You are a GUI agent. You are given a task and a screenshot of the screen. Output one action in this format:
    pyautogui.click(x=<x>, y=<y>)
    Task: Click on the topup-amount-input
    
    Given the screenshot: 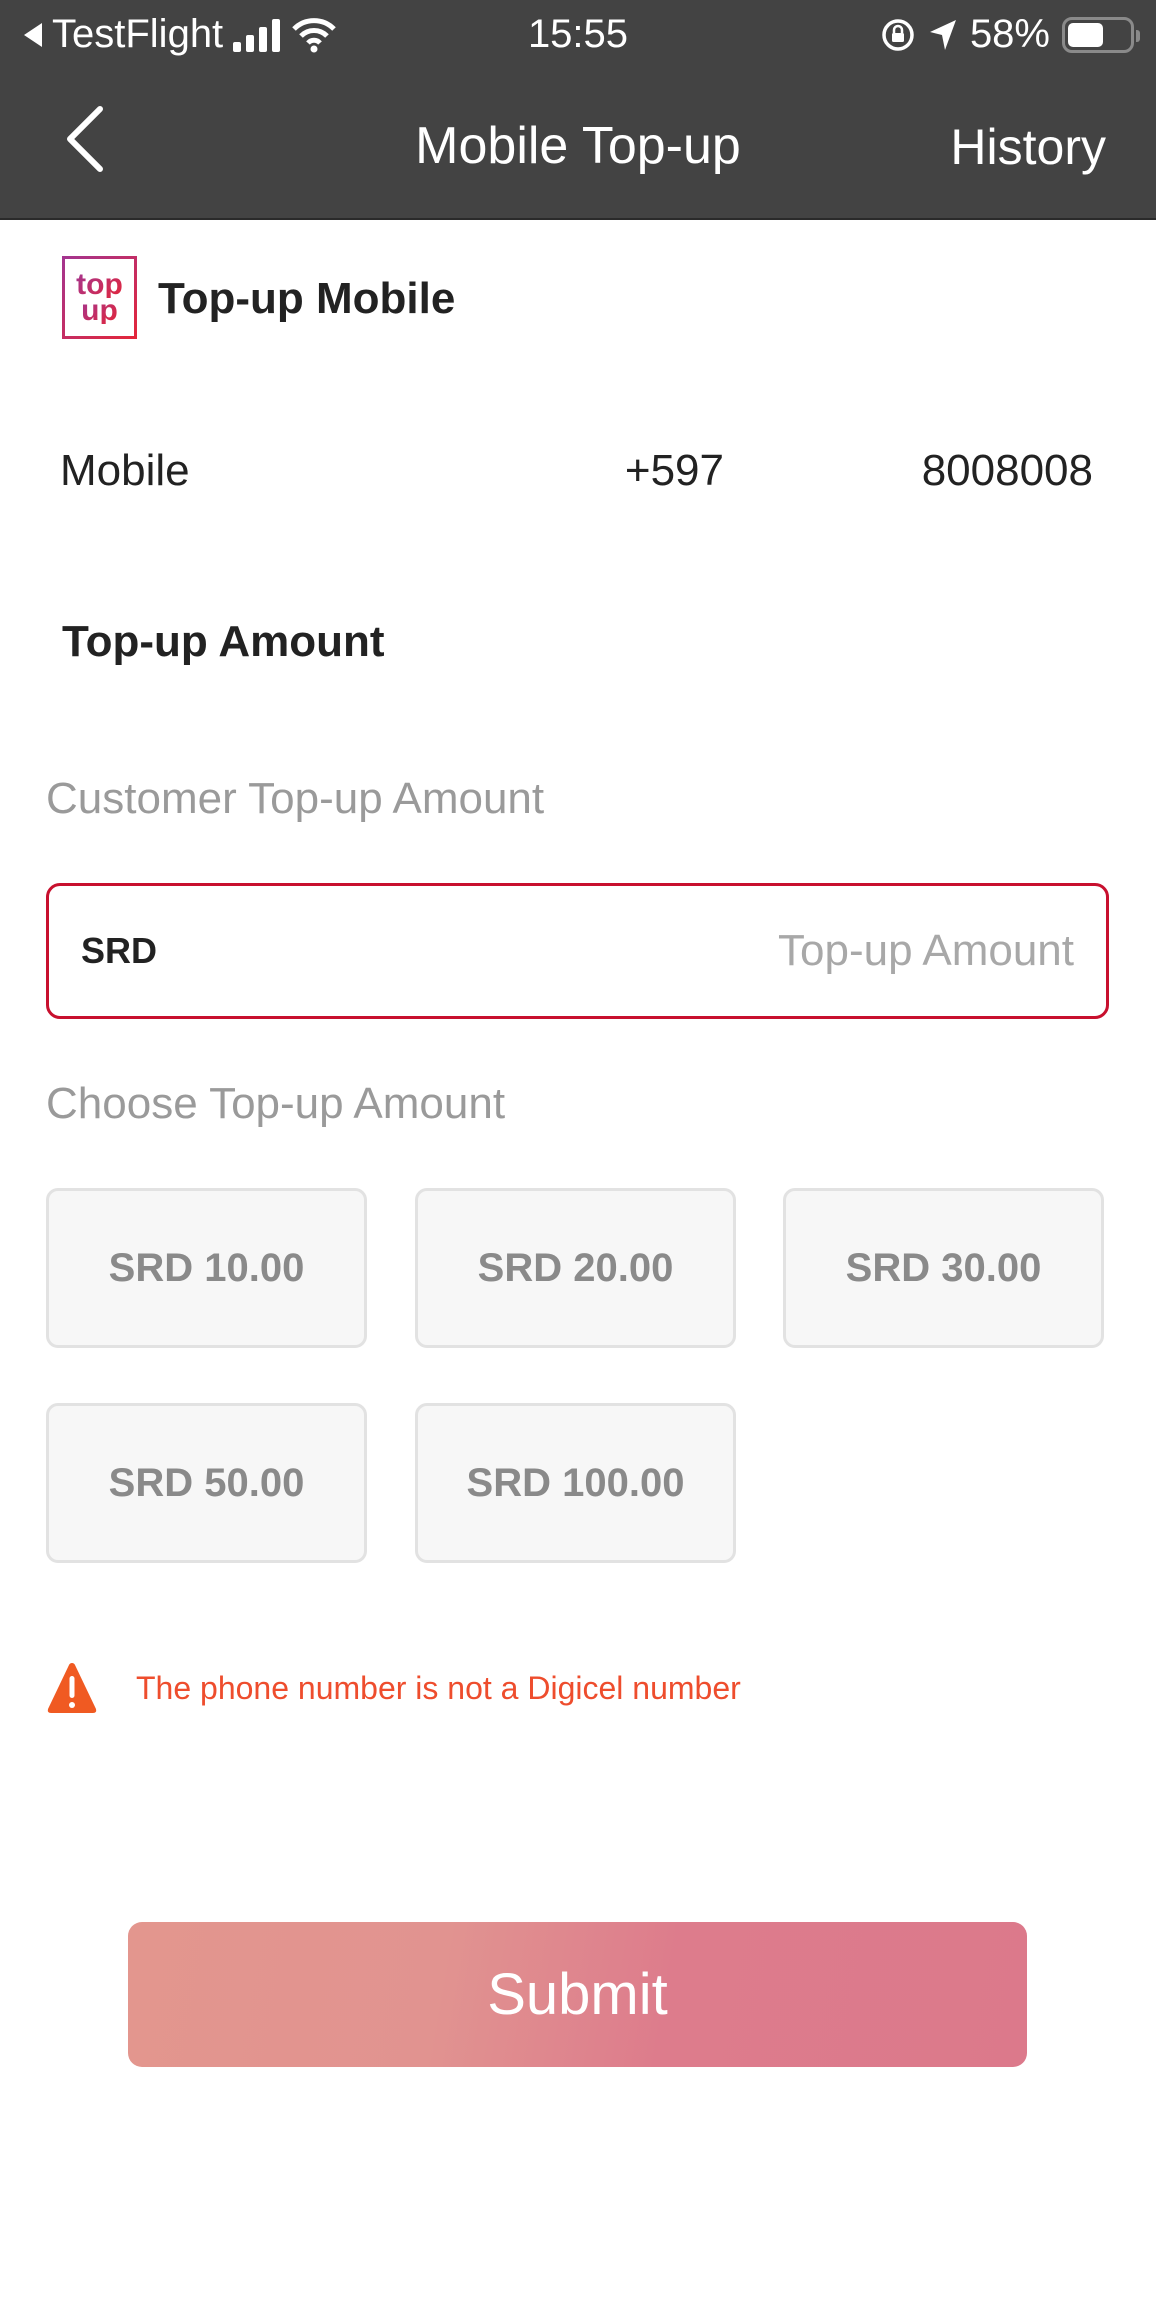 What is the action you would take?
    pyautogui.click(x=615, y=951)
    